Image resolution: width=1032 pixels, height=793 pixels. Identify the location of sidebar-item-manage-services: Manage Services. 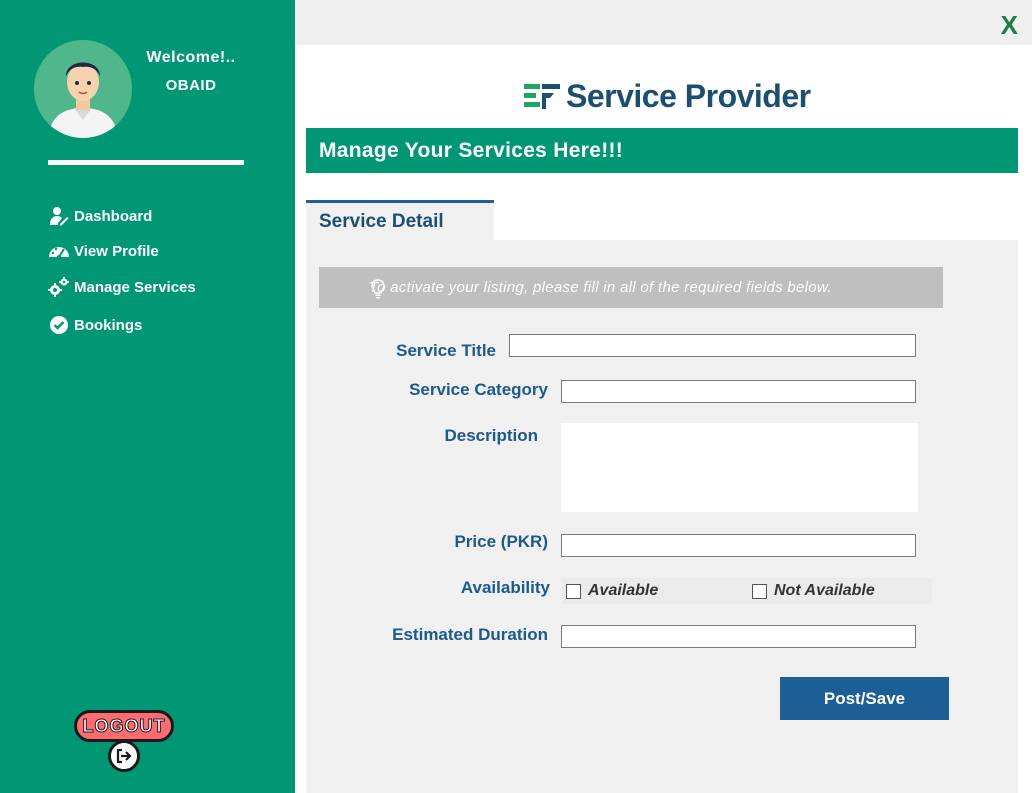
(122, 287).